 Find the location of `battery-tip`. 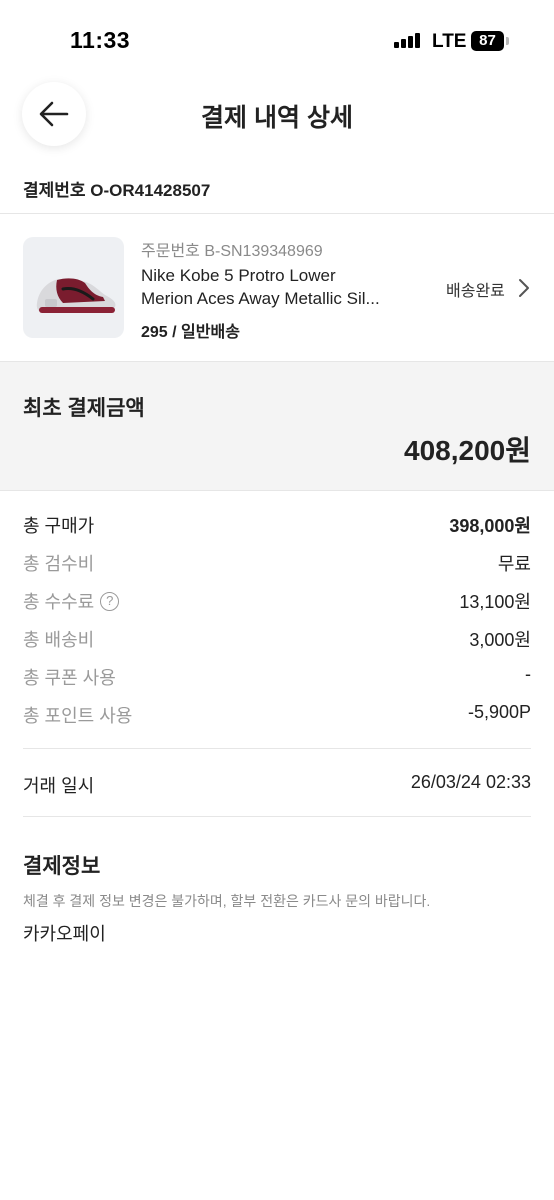

battery-tip is located at coordinates (507, 41).